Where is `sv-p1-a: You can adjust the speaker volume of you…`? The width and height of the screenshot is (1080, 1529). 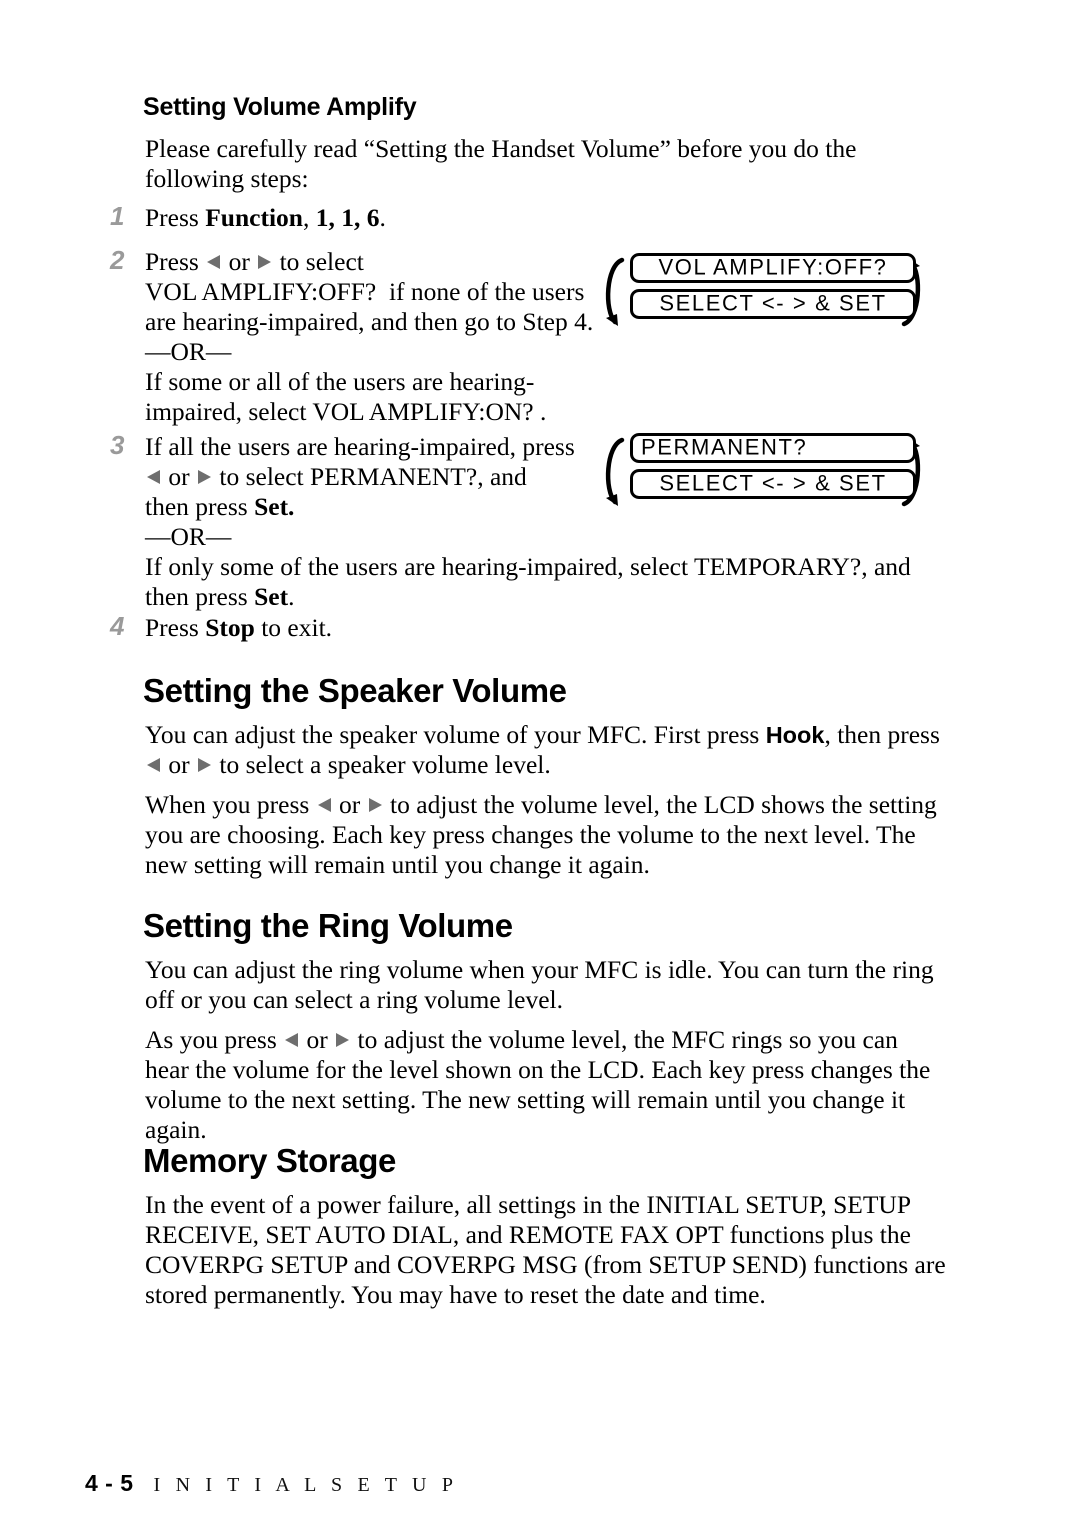 sv-p1-a: You can adjust the speaker volume of you… is located at coordinates (455, 734).